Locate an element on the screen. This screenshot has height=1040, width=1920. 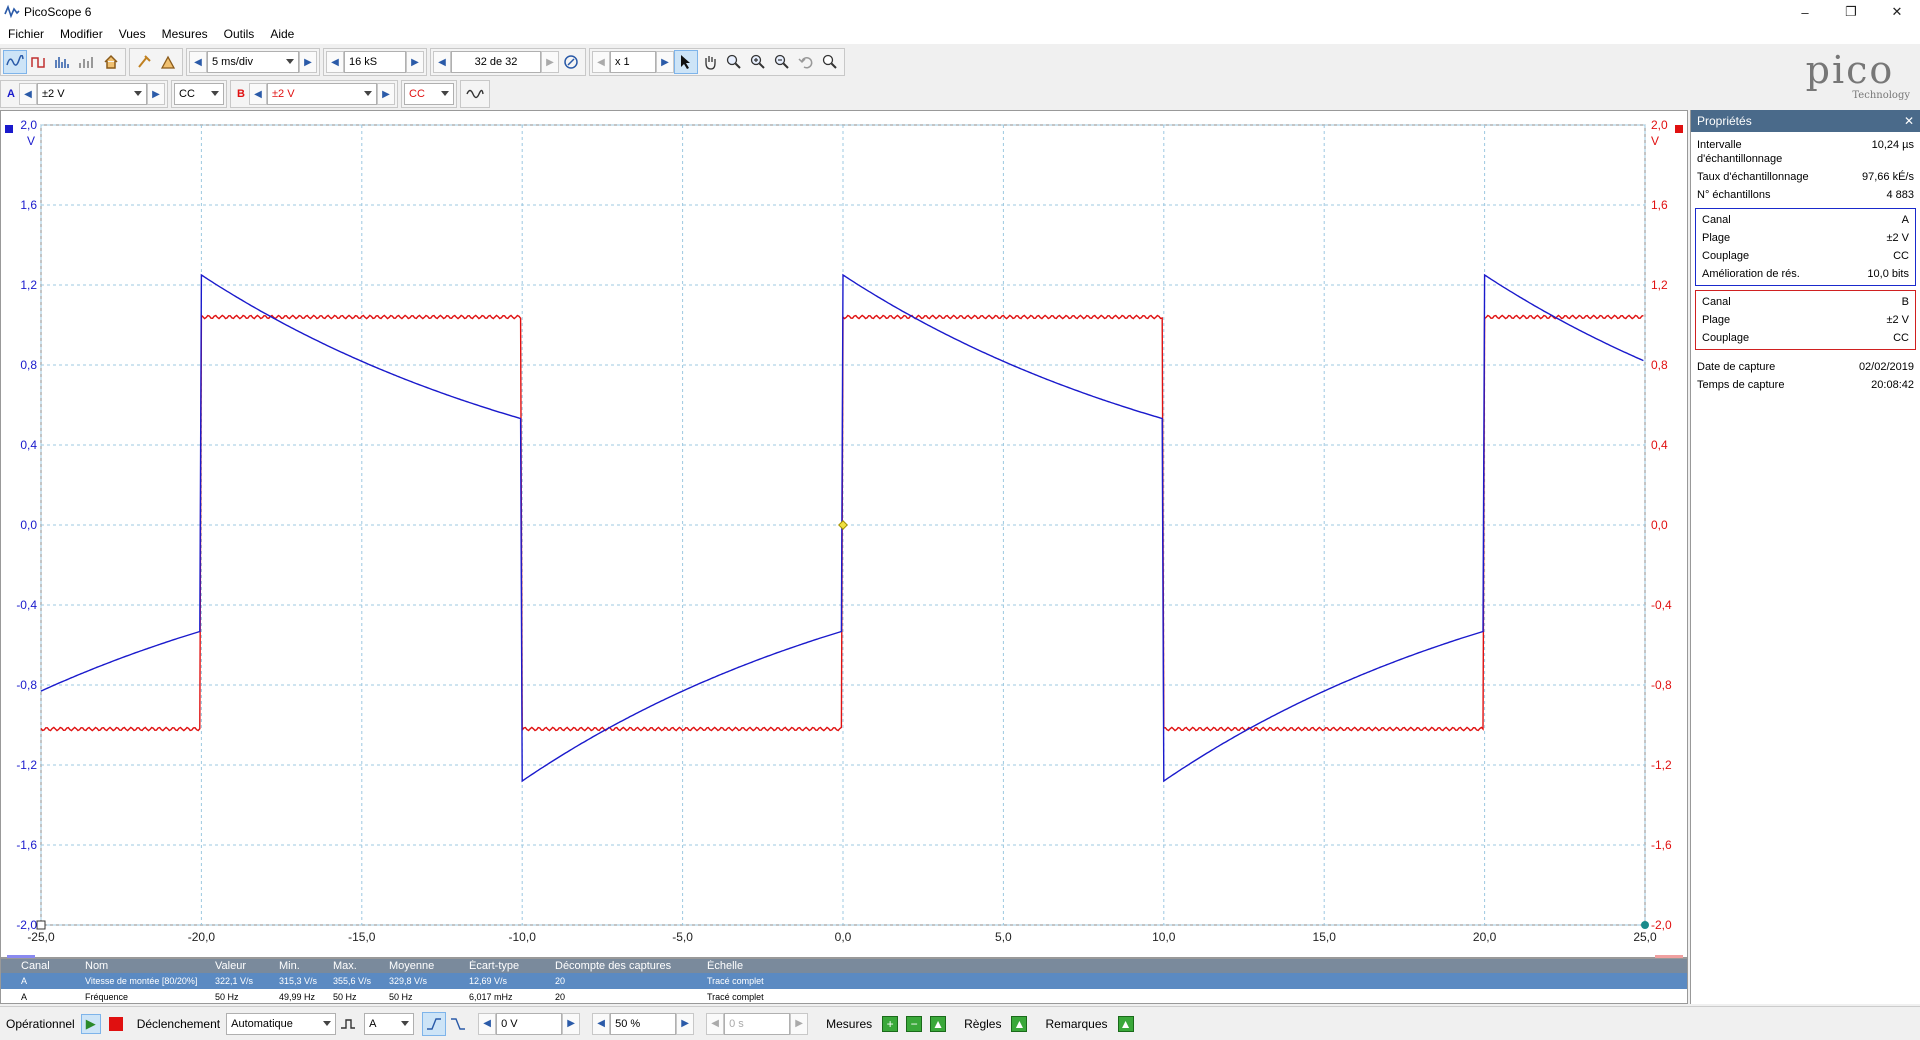
zoom-prev-button: ◀ is located at coordinates (601, 62).